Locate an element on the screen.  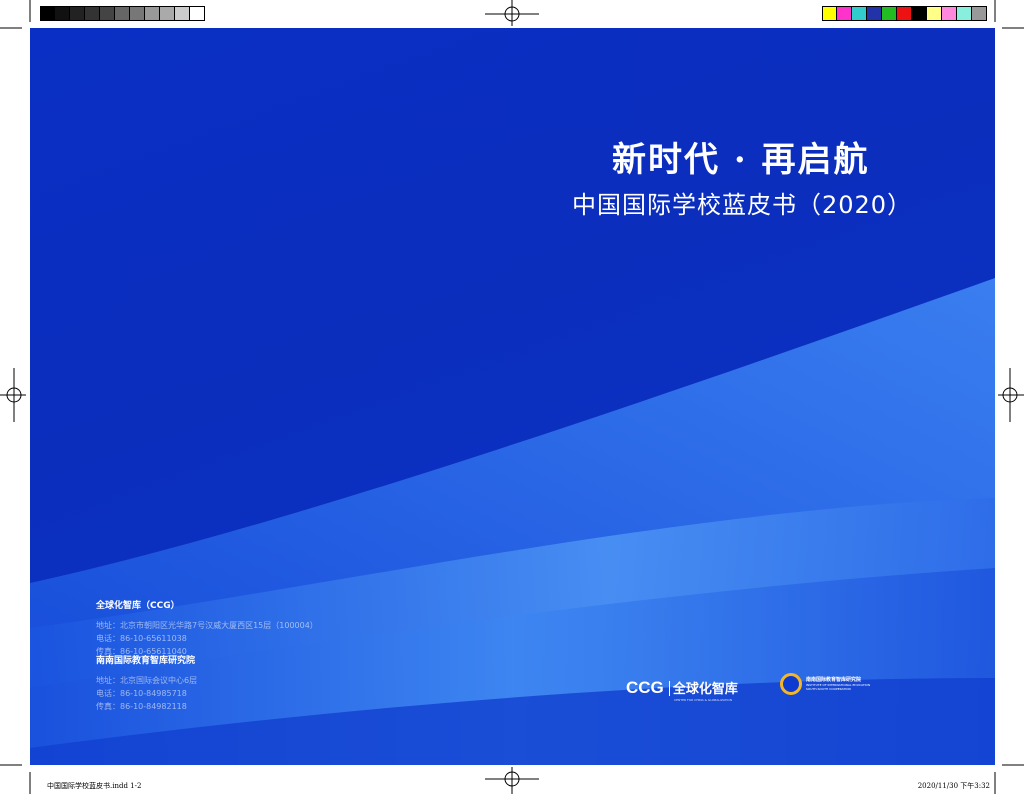
address: 地址：北京市朝阳区光华路7号汉威大厦西区15层（100004） is located at coordinates (207, 625).